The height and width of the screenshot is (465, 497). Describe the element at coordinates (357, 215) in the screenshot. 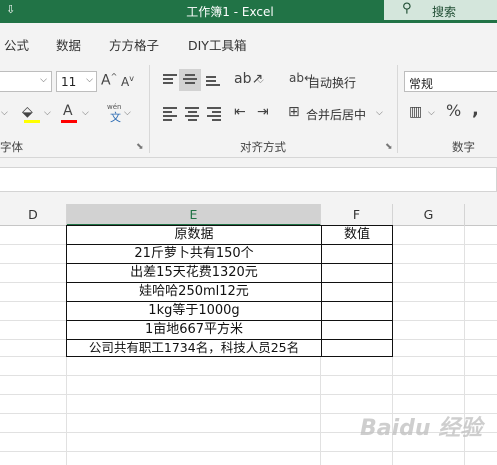

I see `column-header-f: F` at that location.